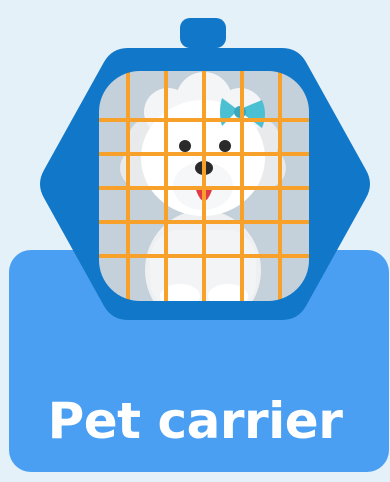  I want to click on card-title: Pet carrier, so click(195, 421).